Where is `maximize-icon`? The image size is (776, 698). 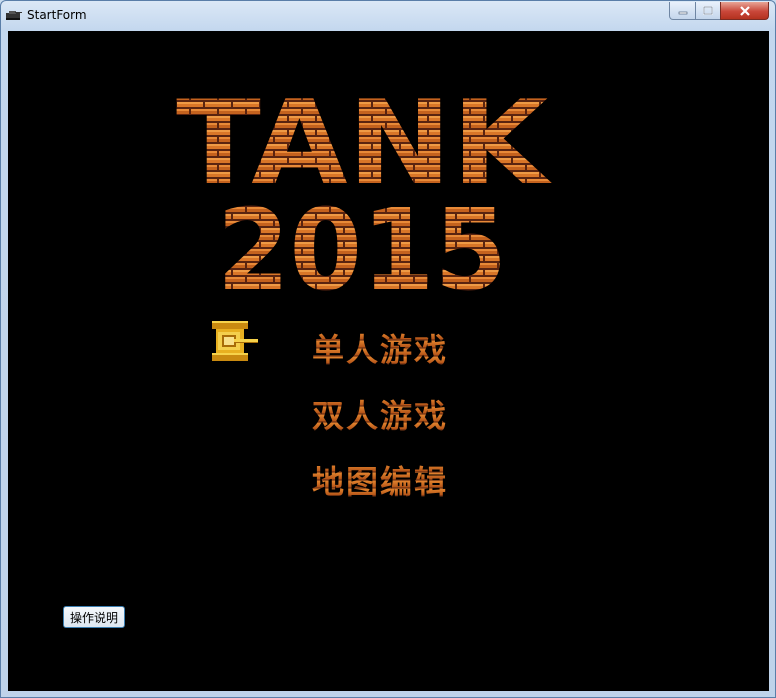 maximize-icon is located at coordinates (708, 10).